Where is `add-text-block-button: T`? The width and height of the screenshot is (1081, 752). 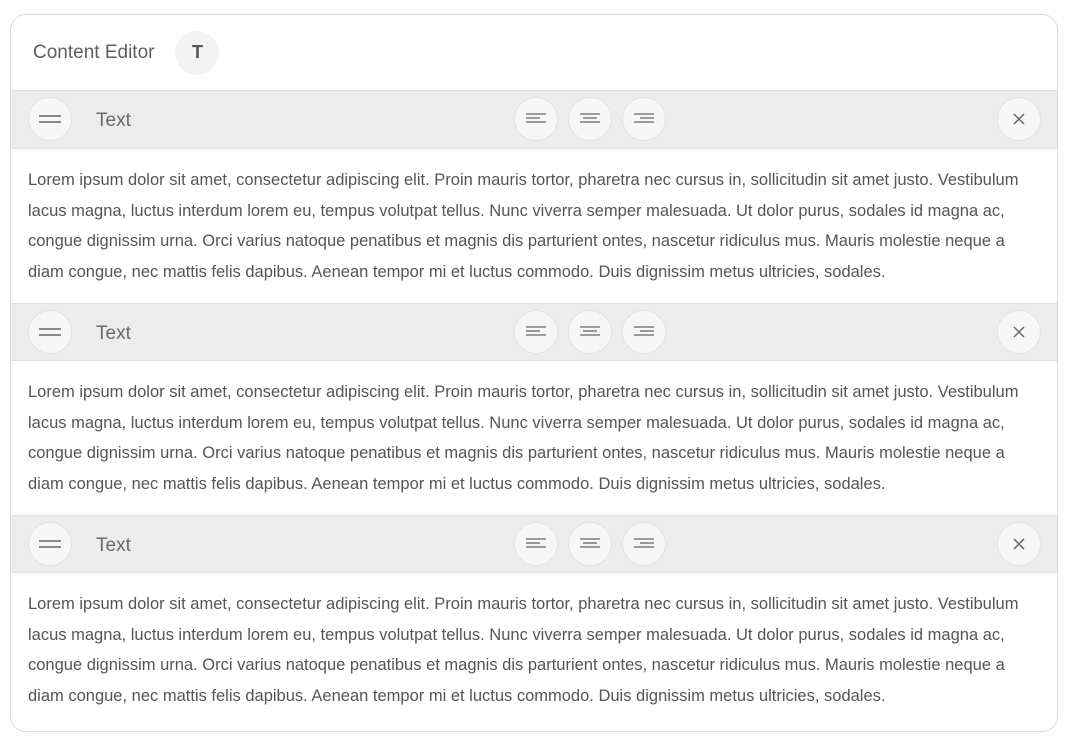
add-text-block-button: T is located at coordinates (197, 52).